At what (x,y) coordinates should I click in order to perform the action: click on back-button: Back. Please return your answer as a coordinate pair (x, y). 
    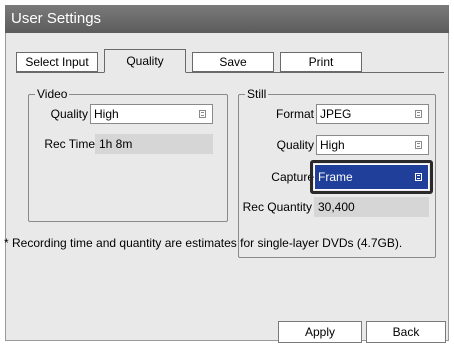
    Looking at the image, I should click on (406, 332).